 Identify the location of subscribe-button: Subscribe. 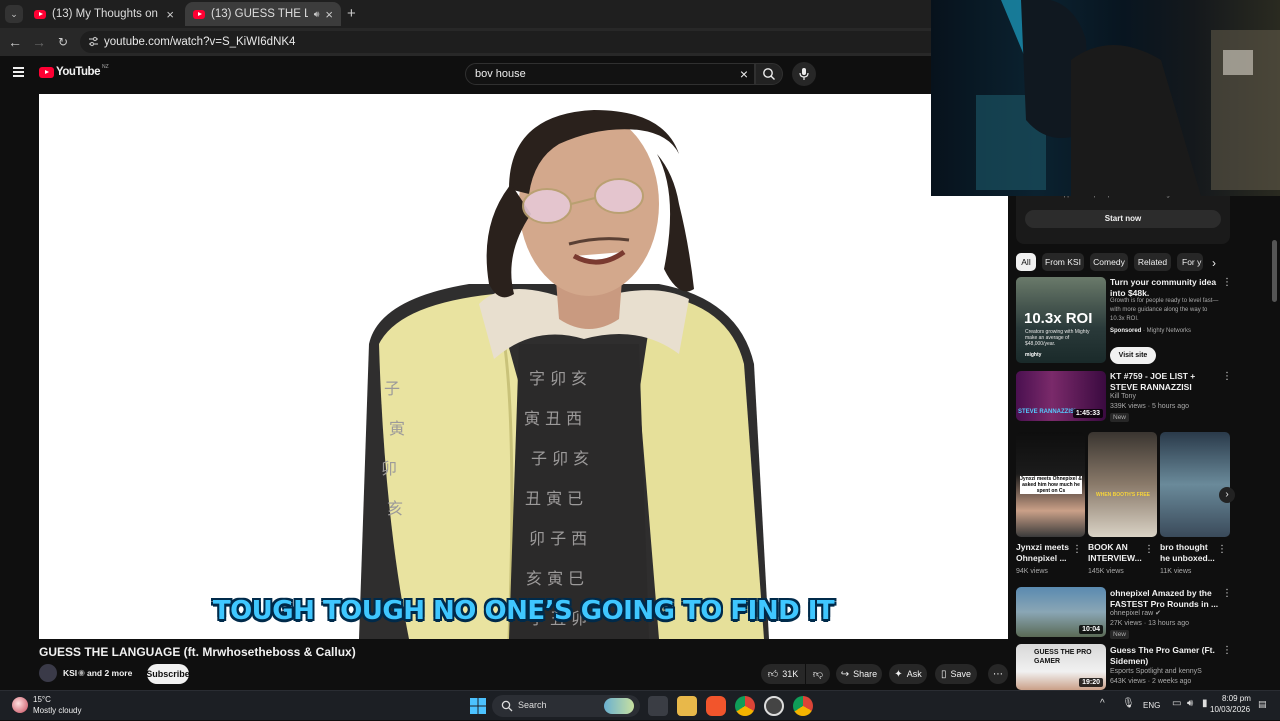
(168, 674).